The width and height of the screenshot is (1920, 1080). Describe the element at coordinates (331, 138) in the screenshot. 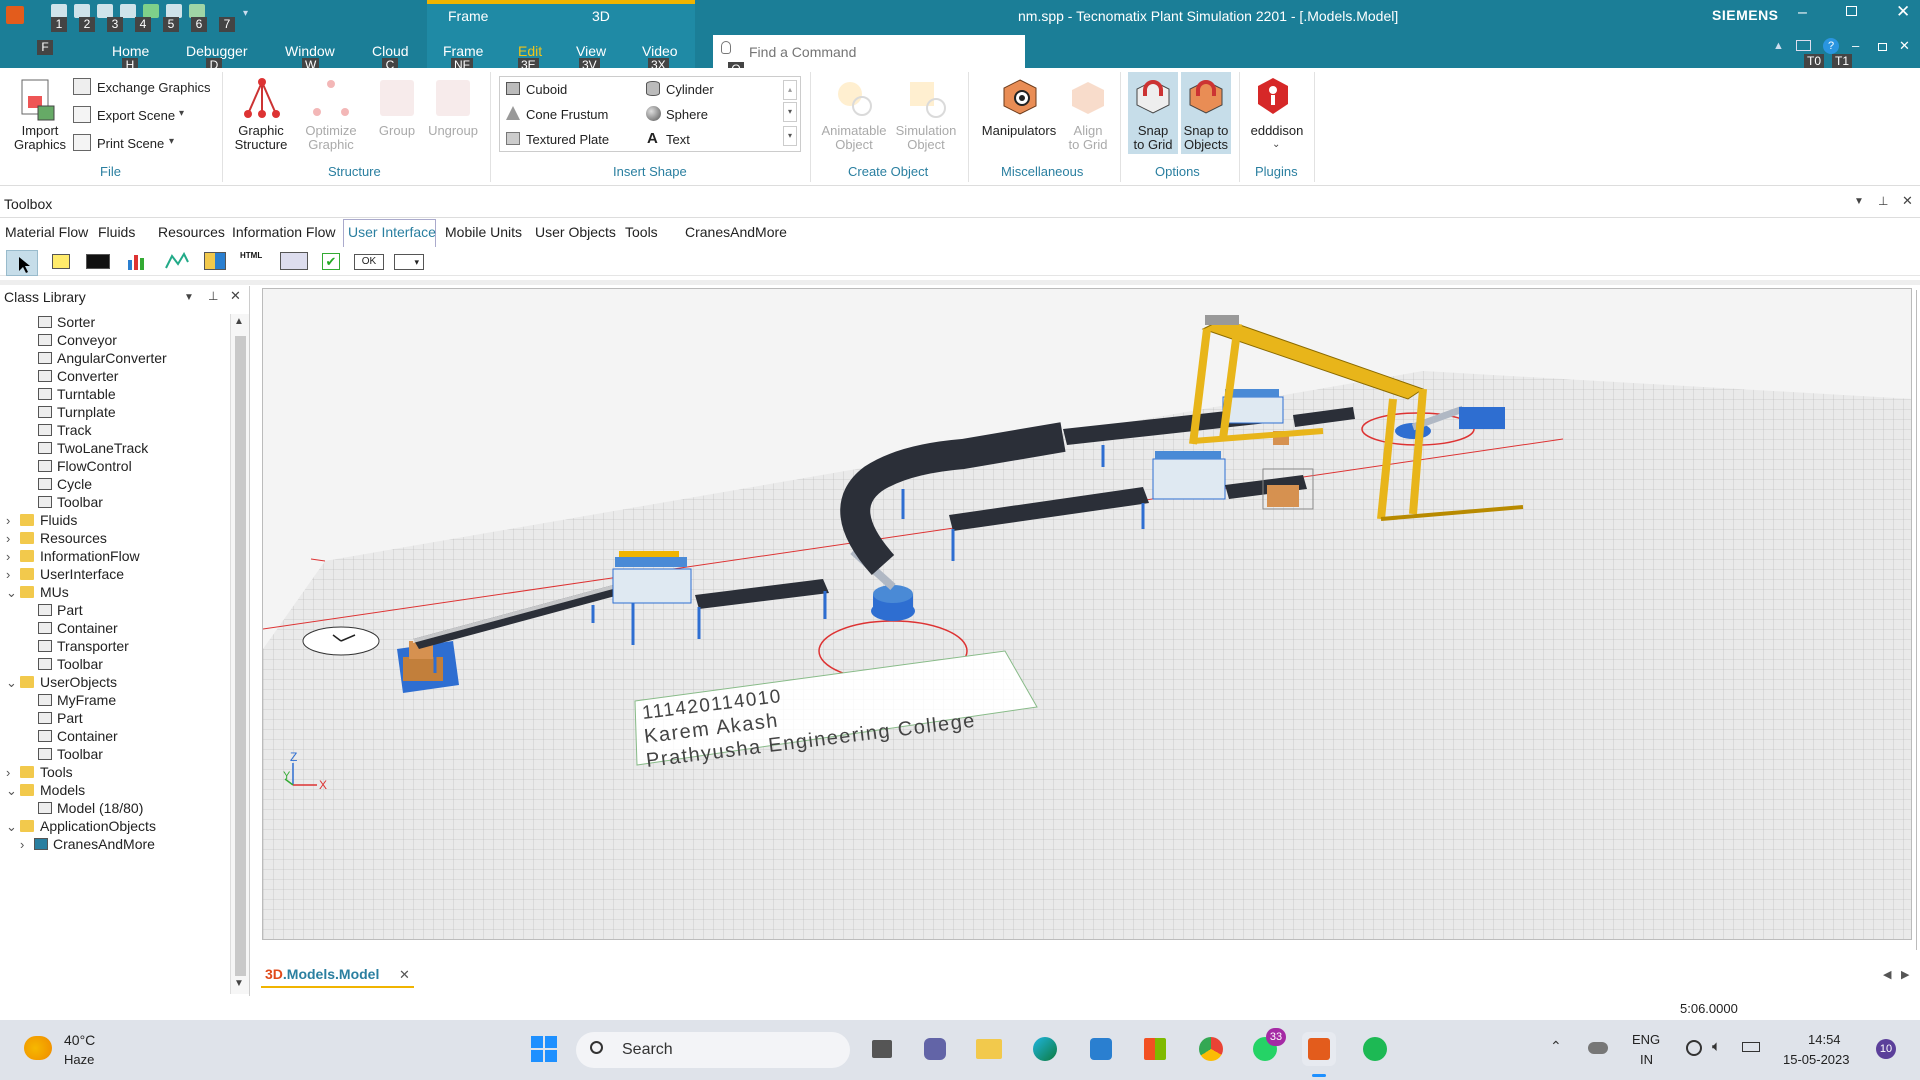

I see `optimize-graphic-button: Optimize Graphic` at that location.